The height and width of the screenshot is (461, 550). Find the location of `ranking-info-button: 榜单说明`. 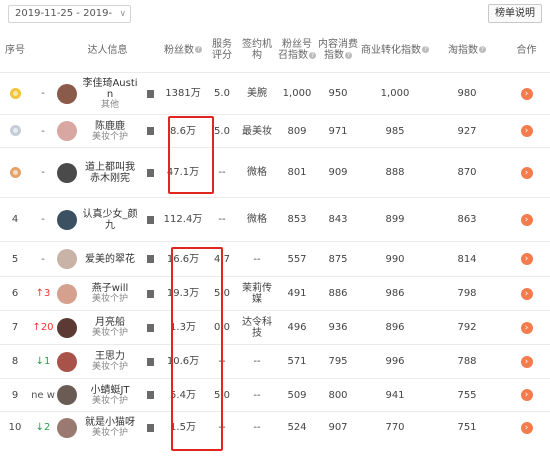

ranking-info-button: 榜单说明 is located at coordinates (515, 13).